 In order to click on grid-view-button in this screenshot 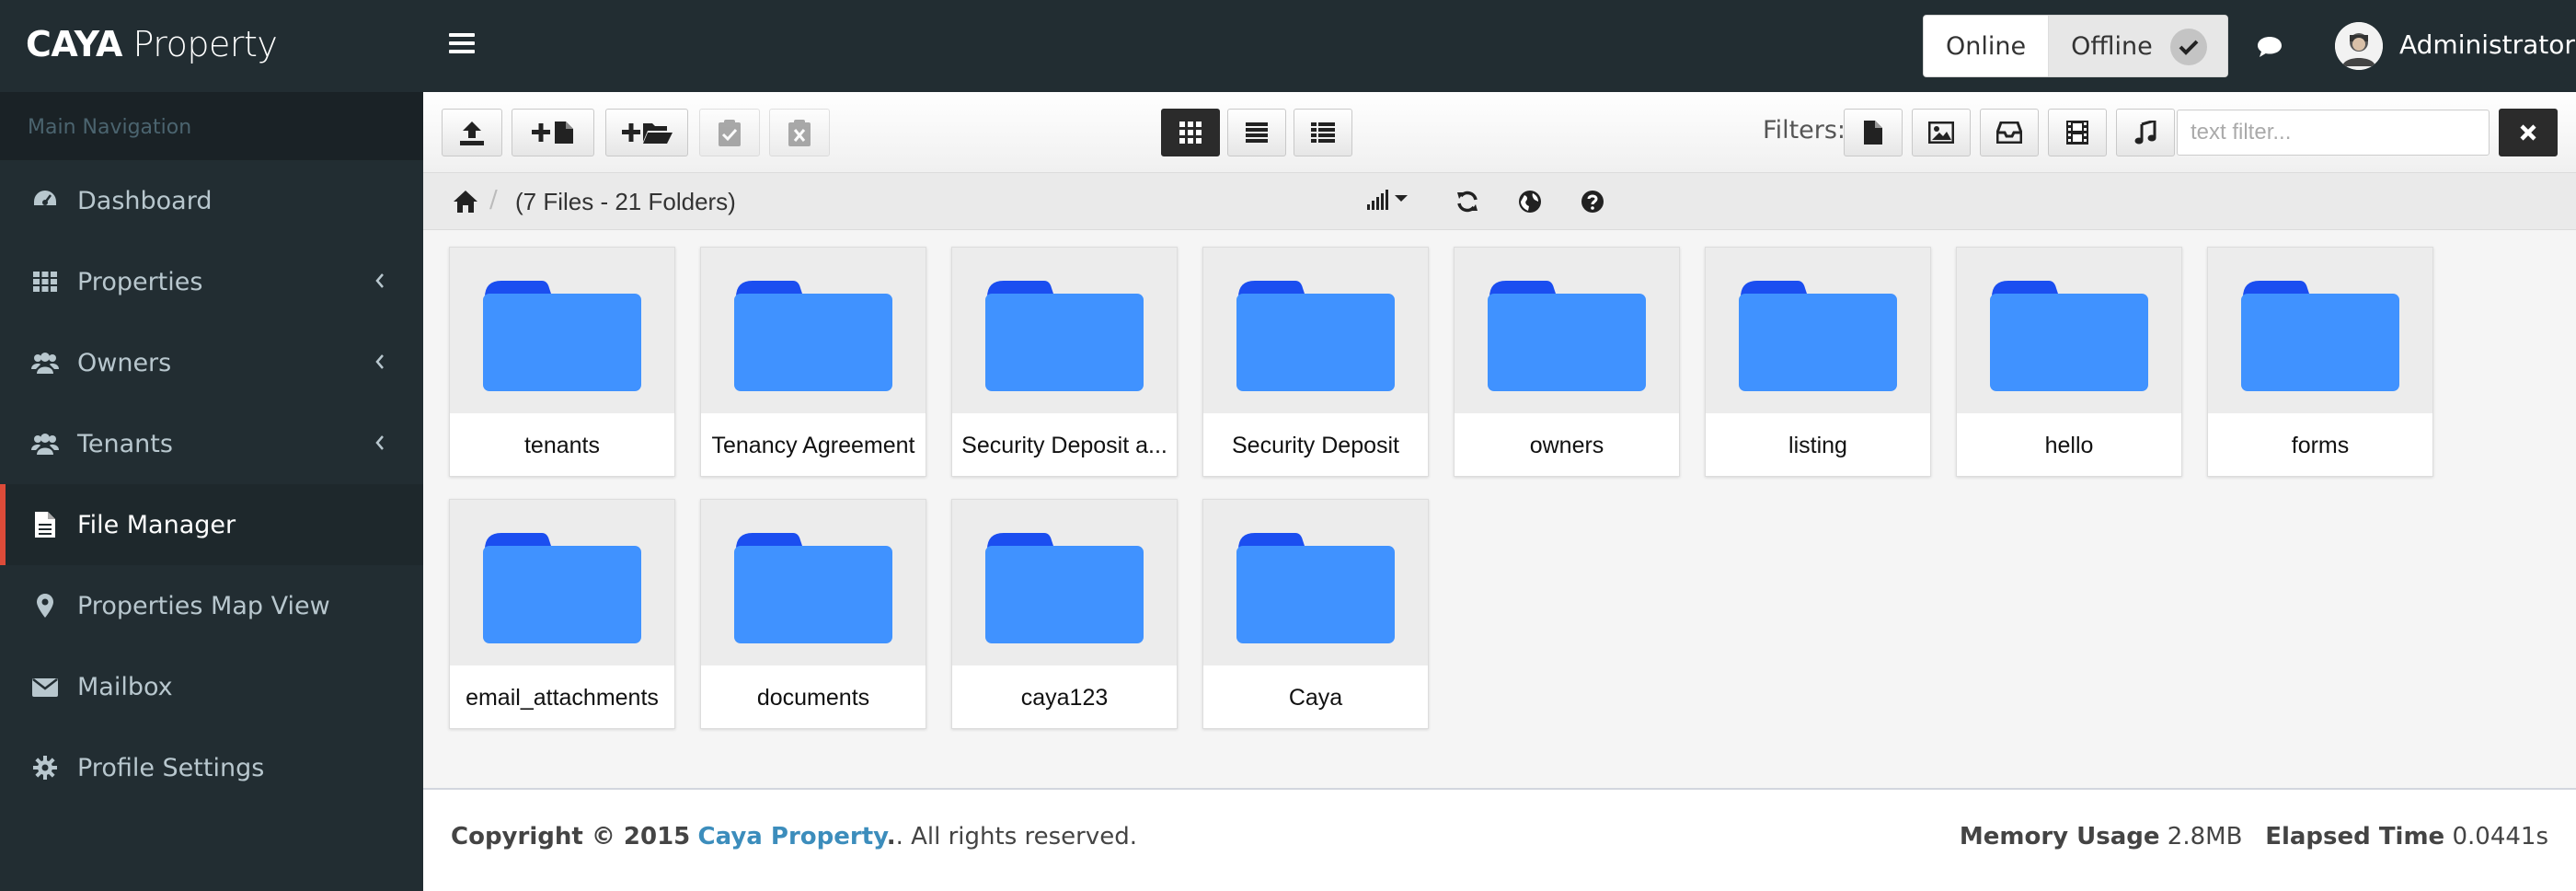, I will do `click(1190, 132)`.